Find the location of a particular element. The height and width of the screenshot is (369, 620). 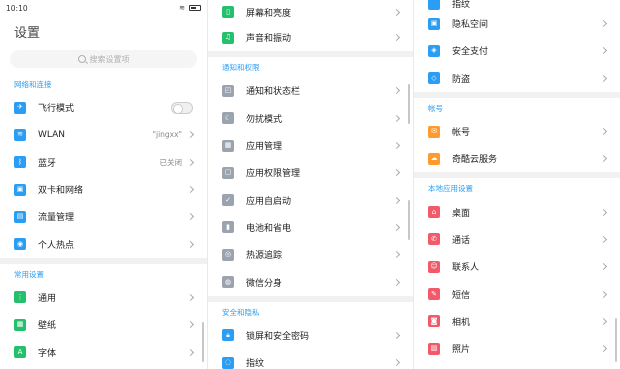

photo-icon: ▨ is located at coordinates (434, 348).